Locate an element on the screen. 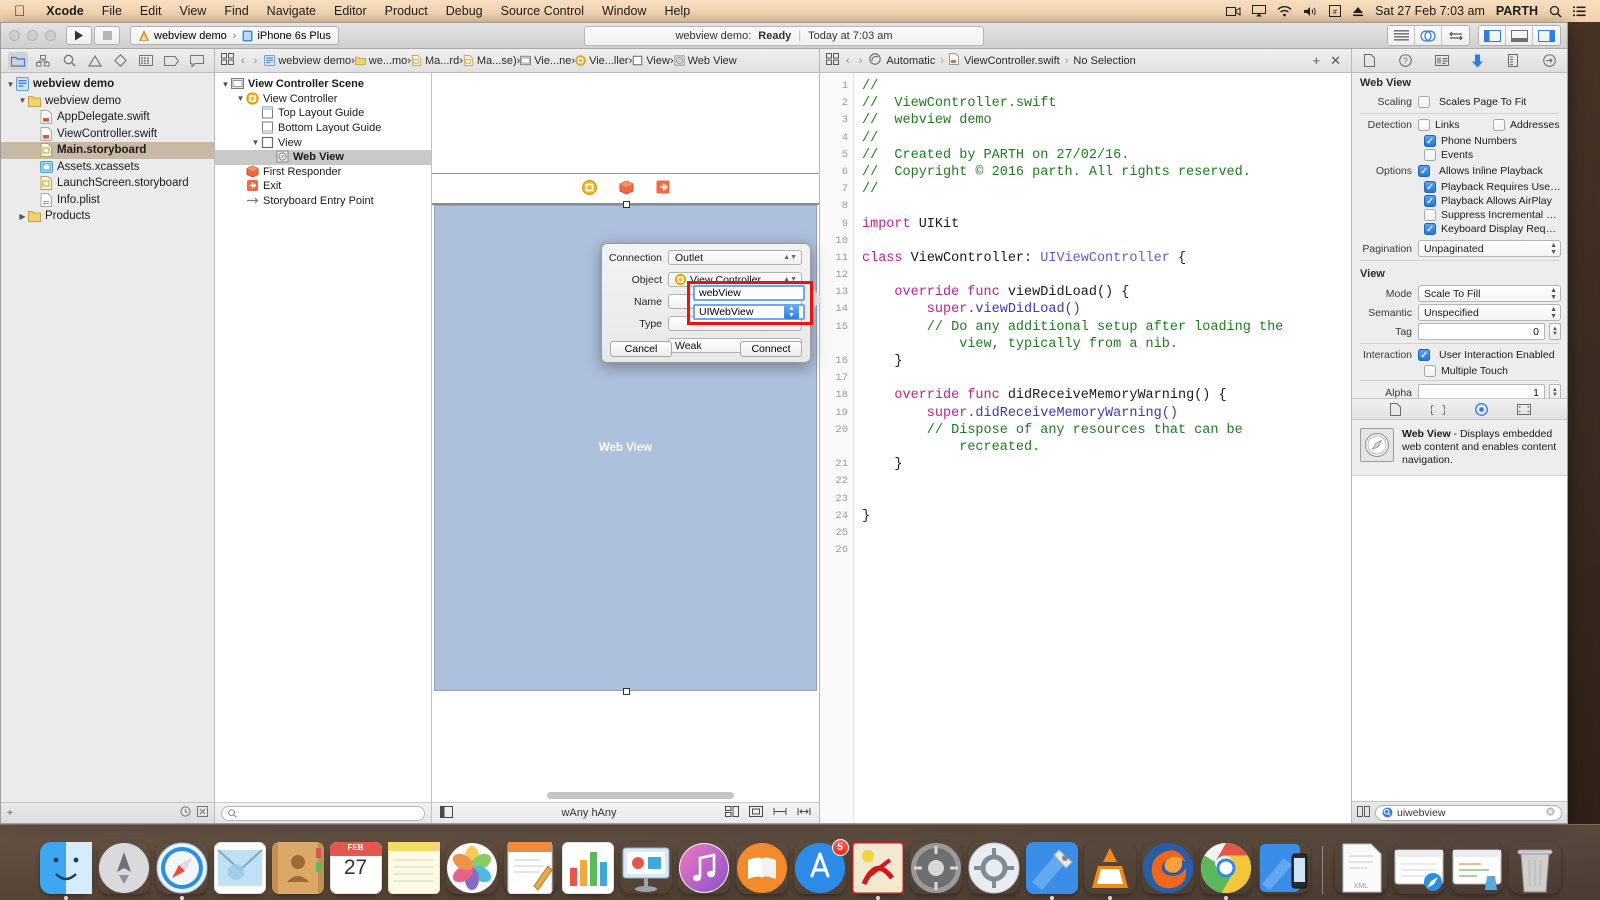  canvas-hscrollbar-thumb is located at coordinates (640, 795).